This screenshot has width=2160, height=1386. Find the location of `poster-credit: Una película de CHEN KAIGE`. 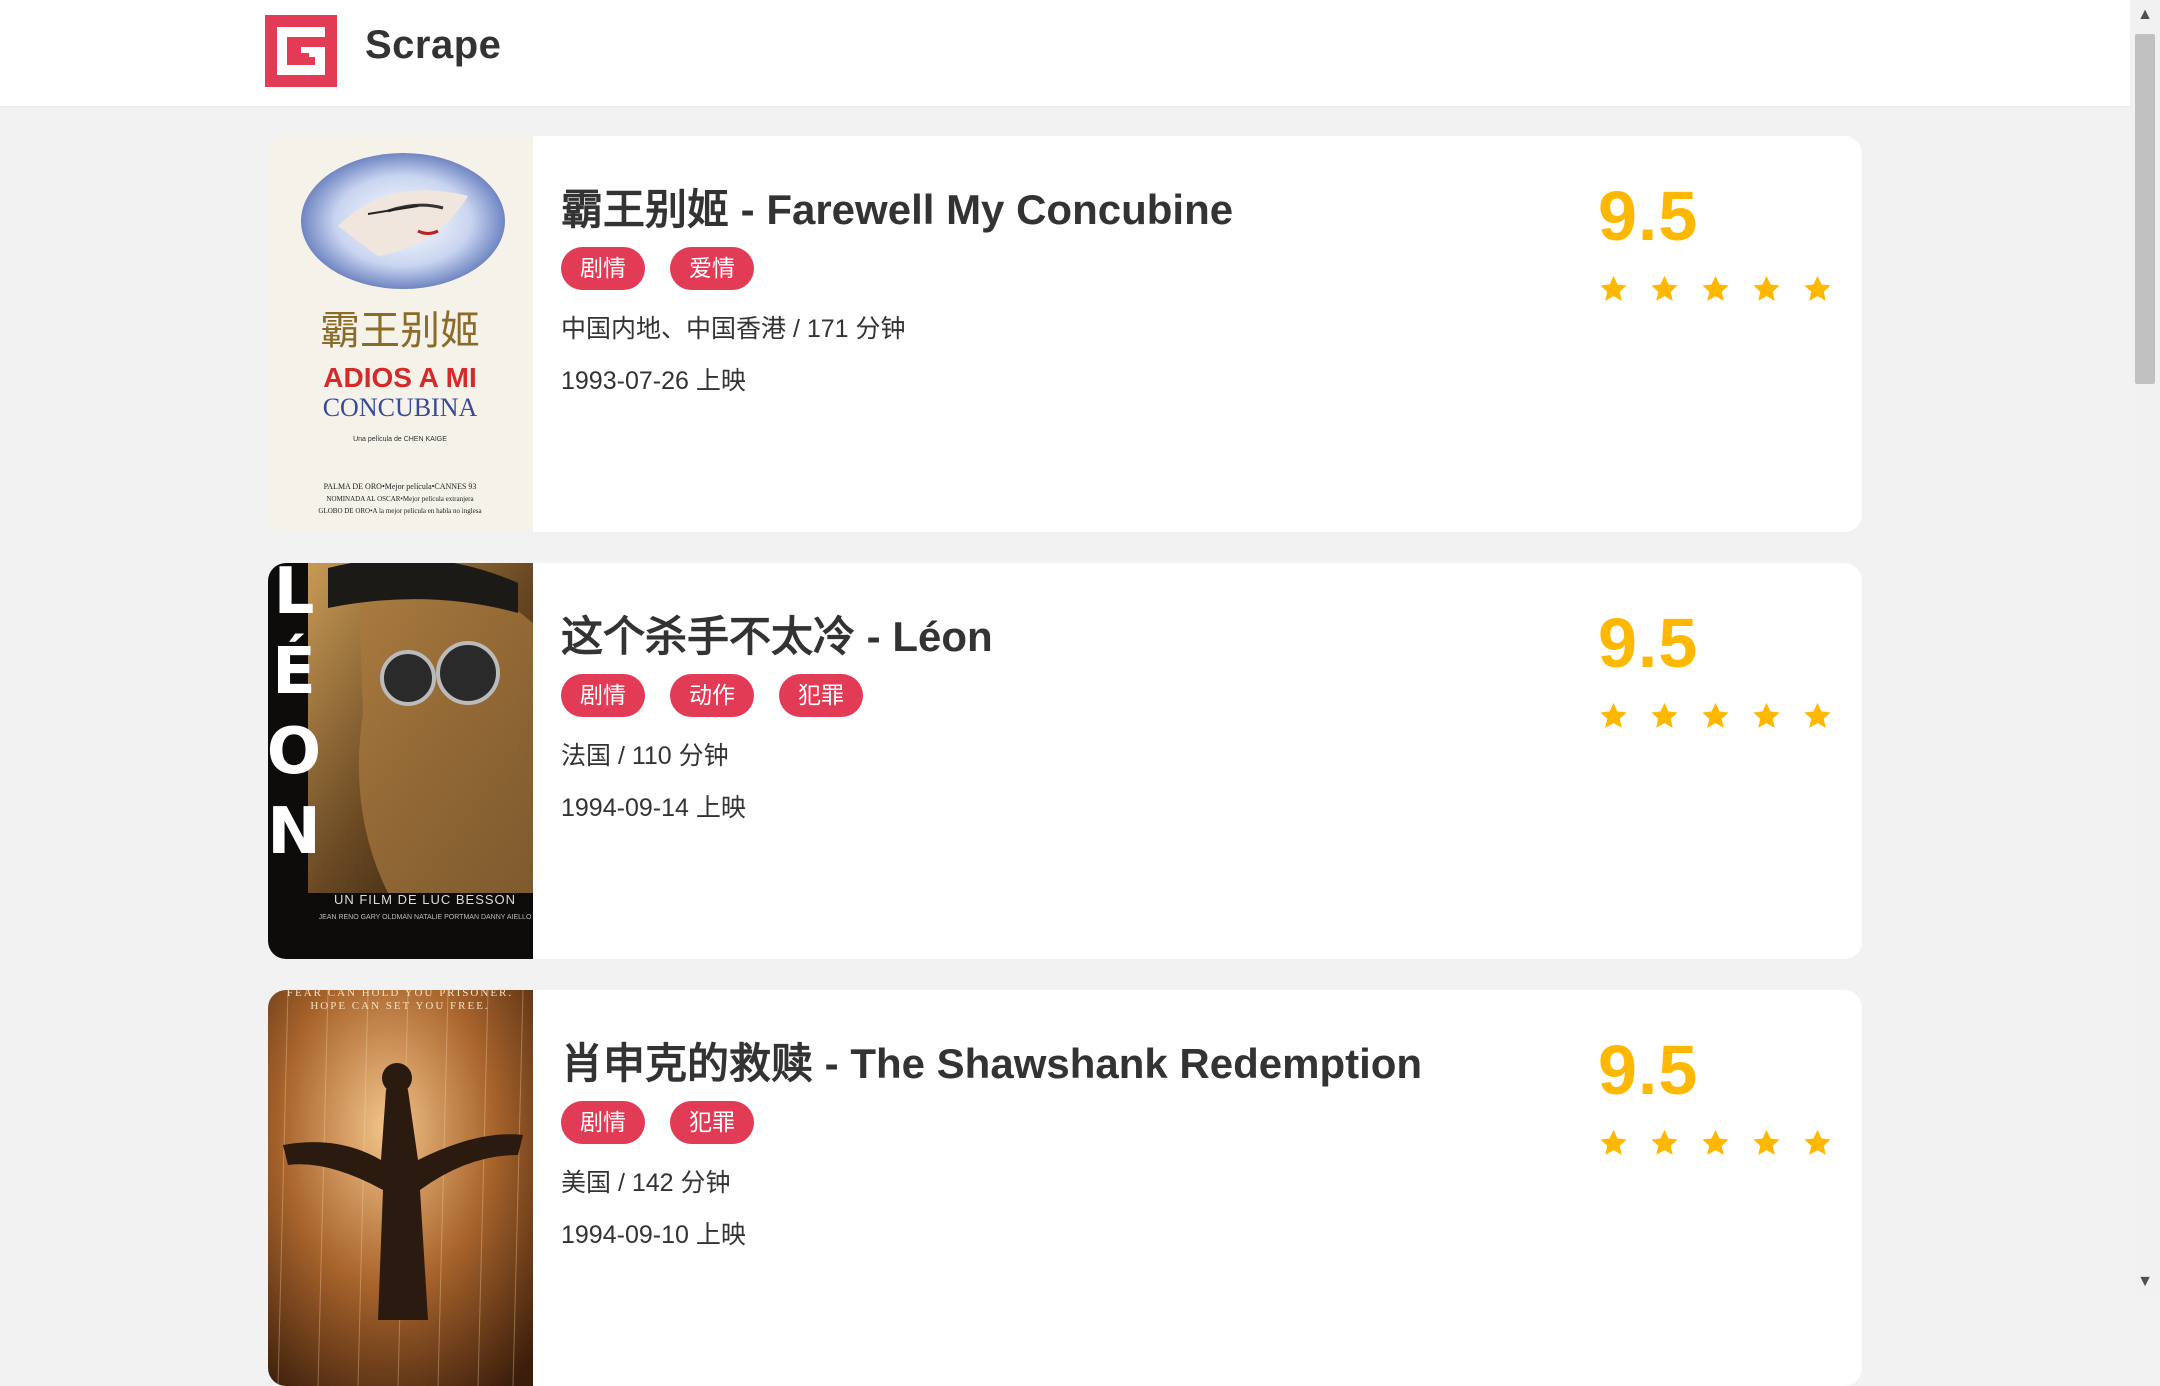

poster-credit: Una película de CHEN KAIGE is located at coordinates (400, 439).